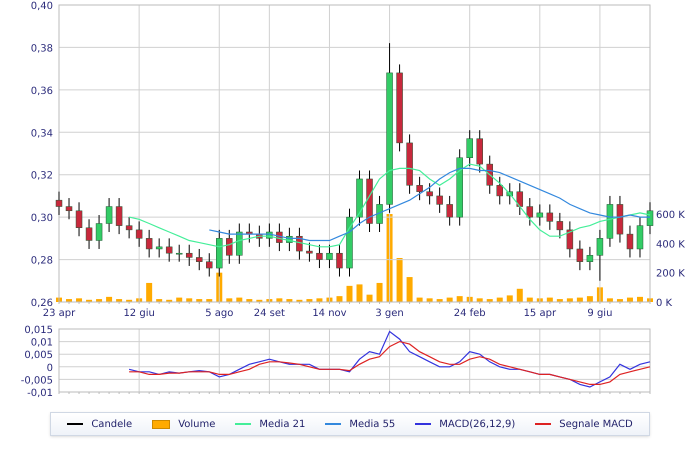  What do you see at coordinates (41, 343) in the screenshot?
I see `axis-label: 0,01` at bounding box center [41, 343].